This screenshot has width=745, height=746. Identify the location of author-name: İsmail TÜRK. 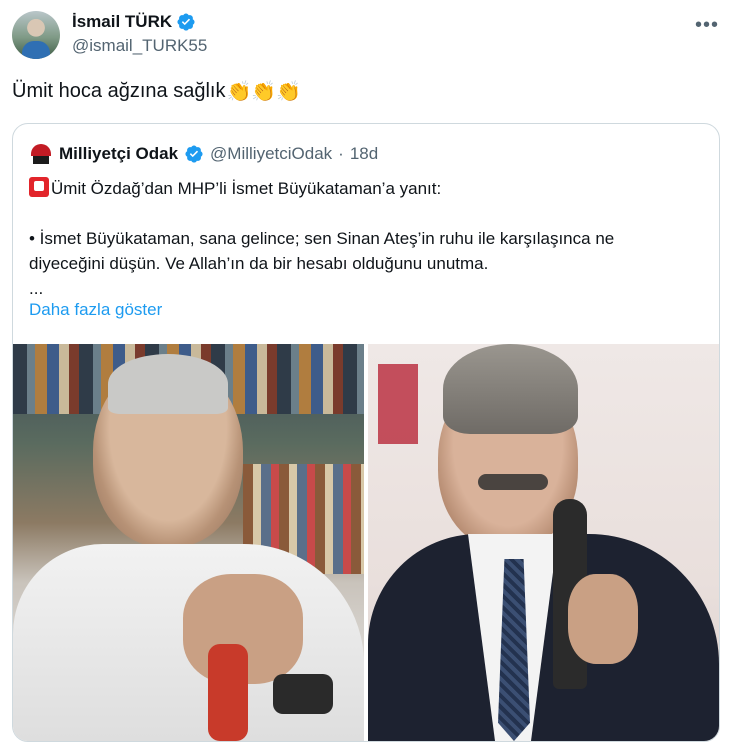
(122, 22).